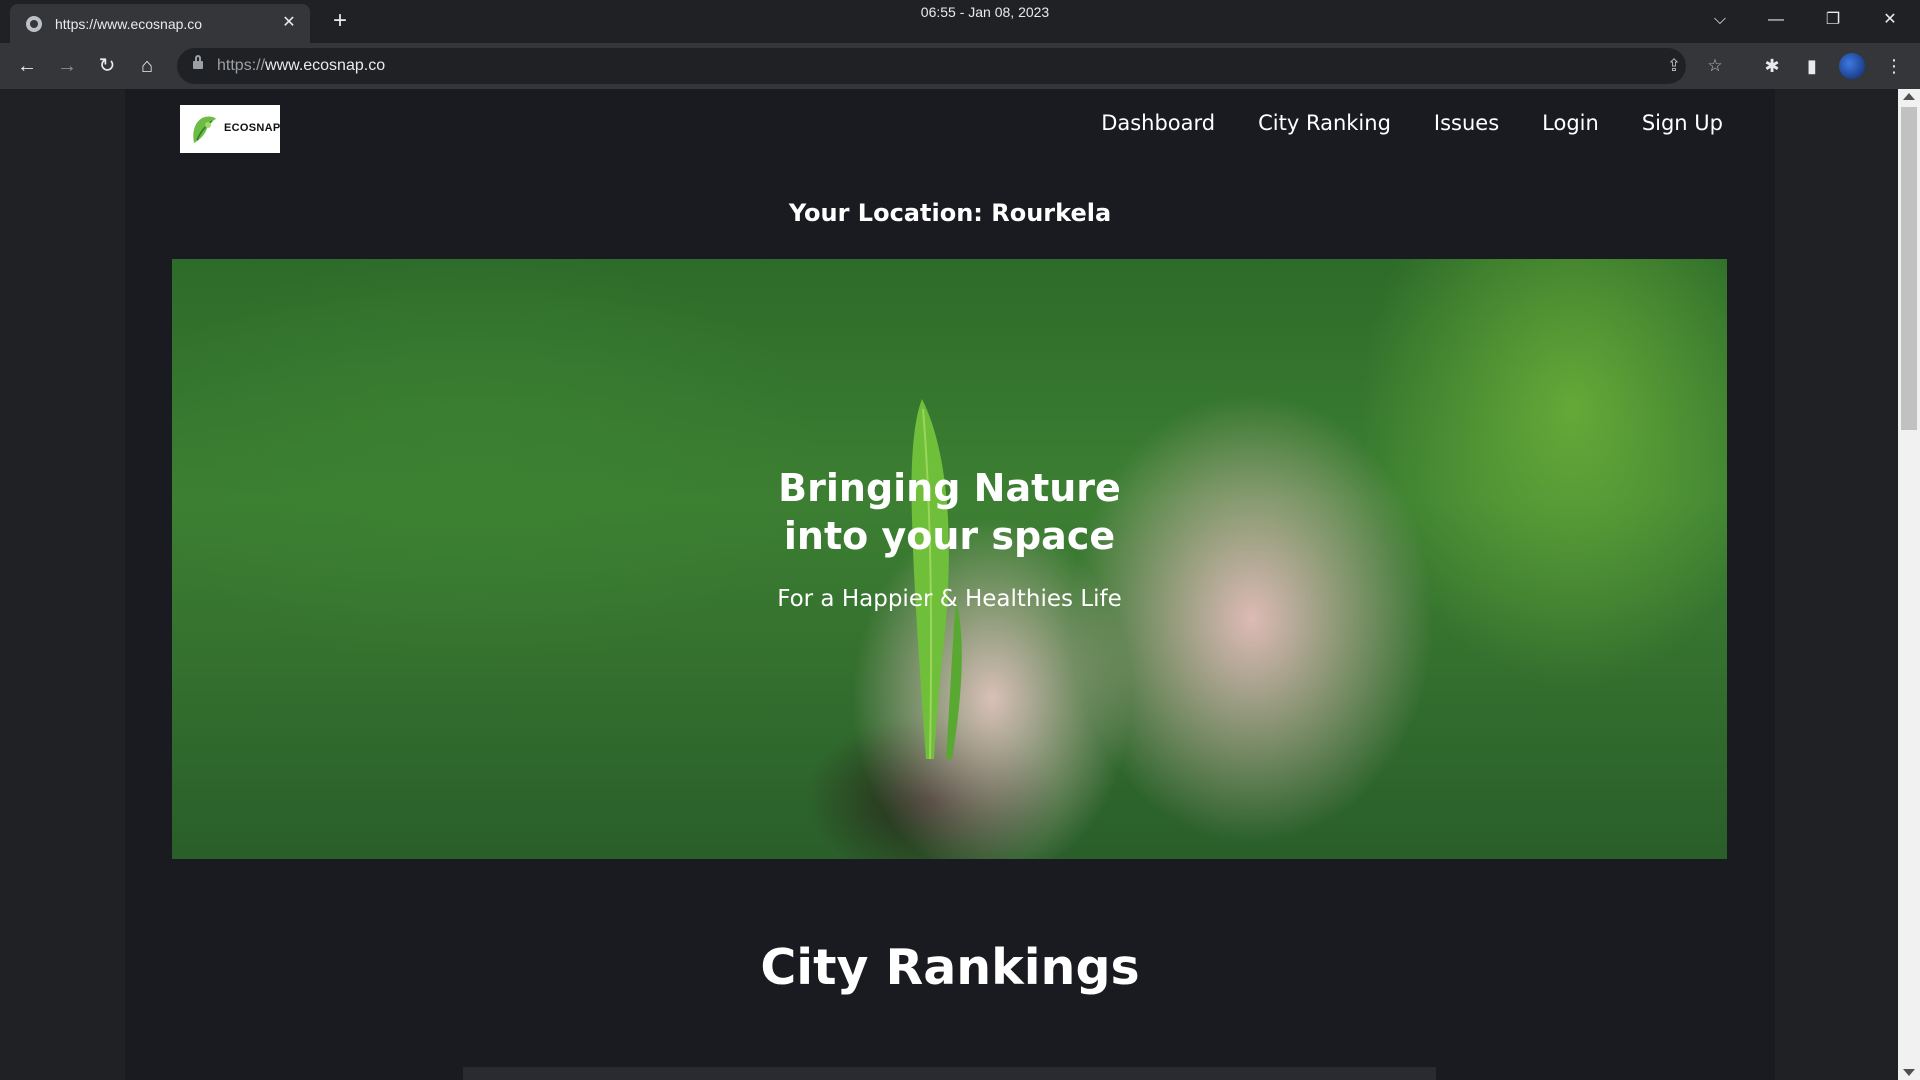  Describe the element at coordinates (1776, 20) in the screenshot. I see `minimize-button: —` at that location.